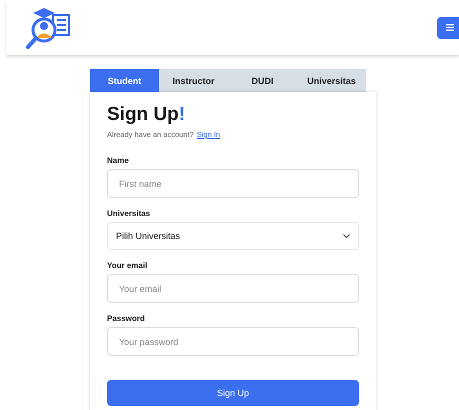 This screenshot has height=410, width=459. What do you see at coordinates (262, 80) in the screenshot?
I see `role-tab: DUDI` at bounding box center [262, 80].